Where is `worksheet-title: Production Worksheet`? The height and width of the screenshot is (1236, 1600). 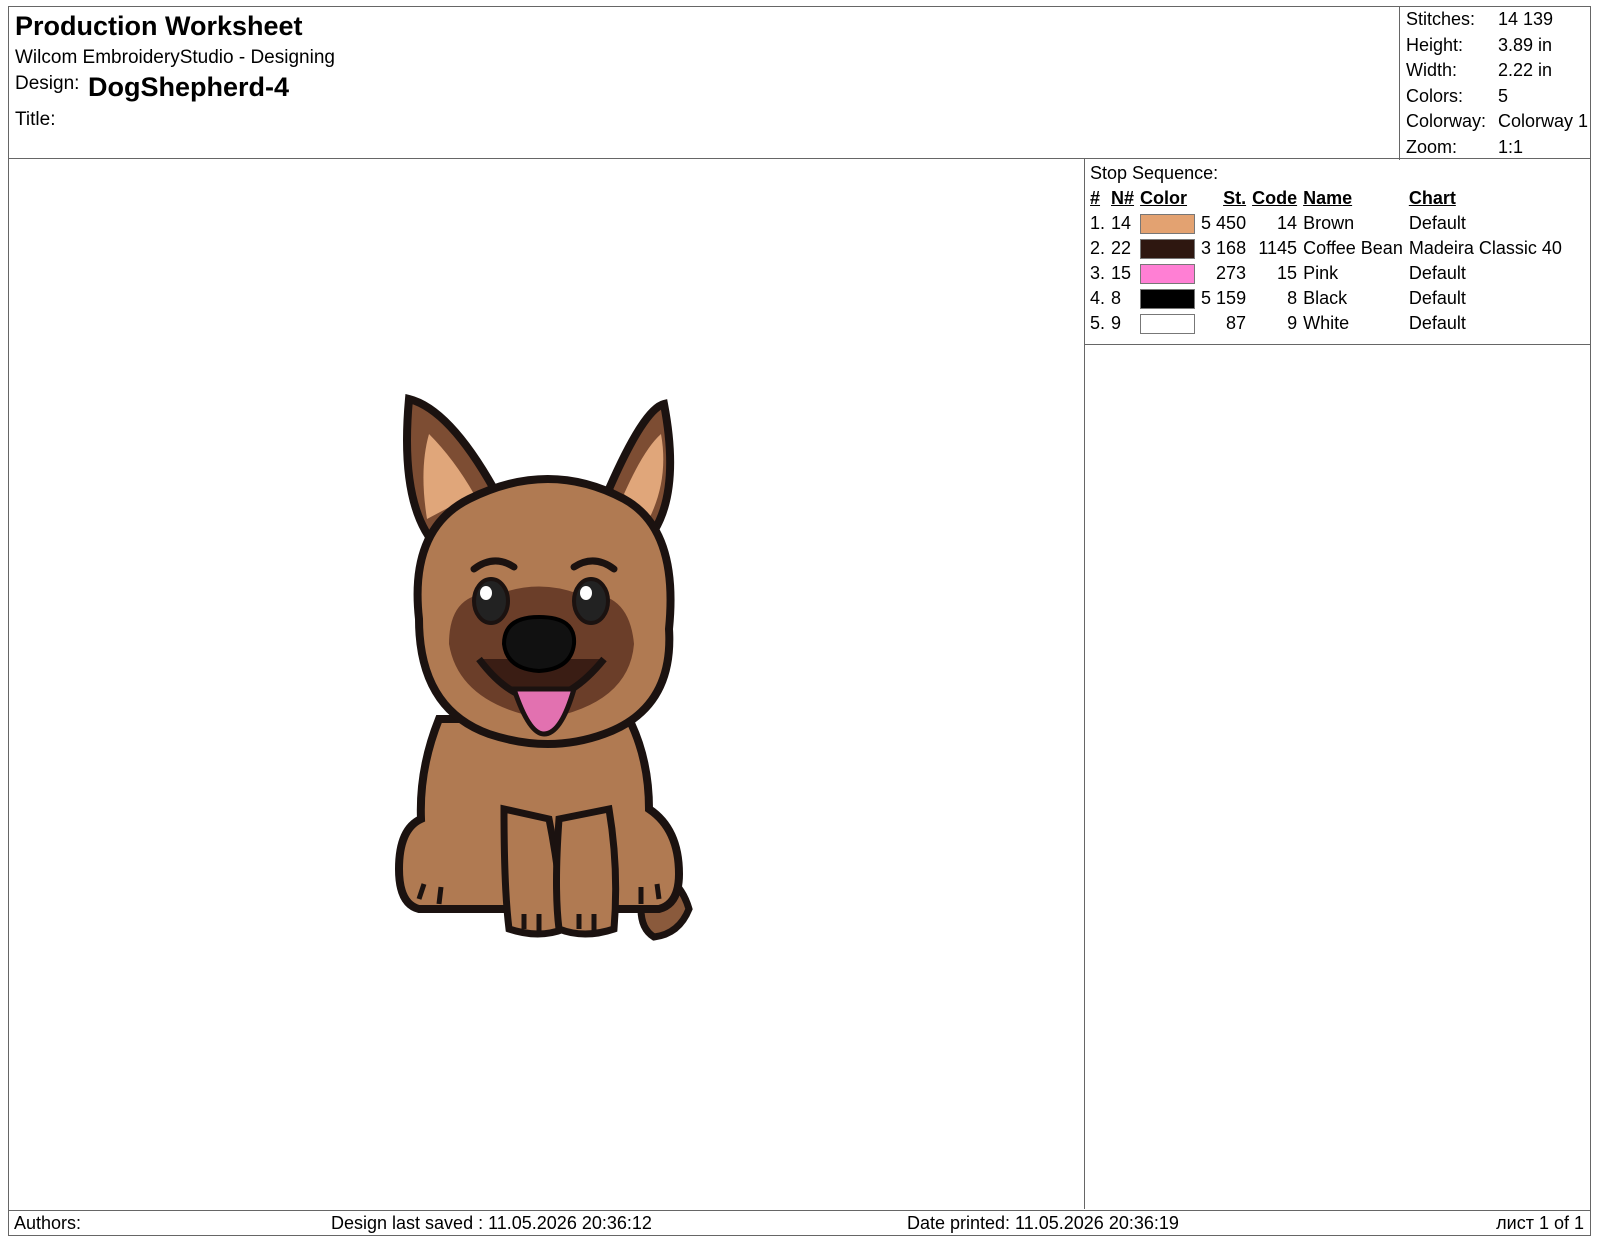
worksheet-title: Production Worksheet is located at coordinates (159, 26).